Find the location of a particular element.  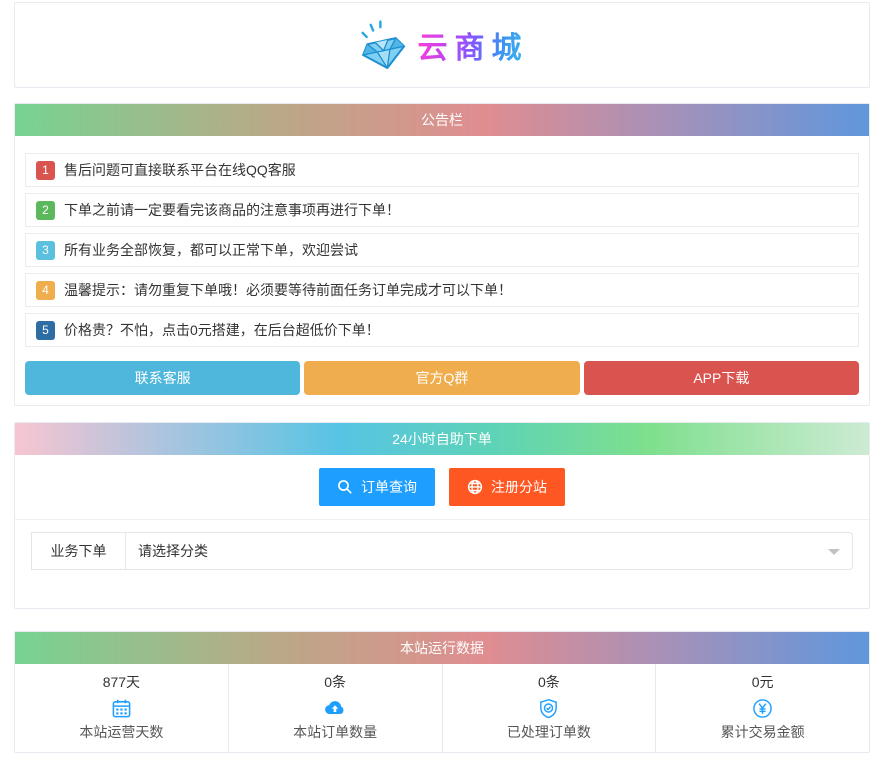

stat-value: 877天 is located at coordinates (121, 682).